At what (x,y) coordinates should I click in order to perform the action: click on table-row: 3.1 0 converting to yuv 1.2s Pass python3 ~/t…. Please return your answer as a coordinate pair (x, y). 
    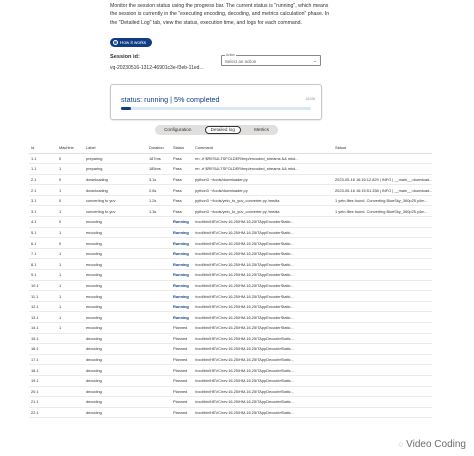
    Looking at the image, I should click on (230, 201).